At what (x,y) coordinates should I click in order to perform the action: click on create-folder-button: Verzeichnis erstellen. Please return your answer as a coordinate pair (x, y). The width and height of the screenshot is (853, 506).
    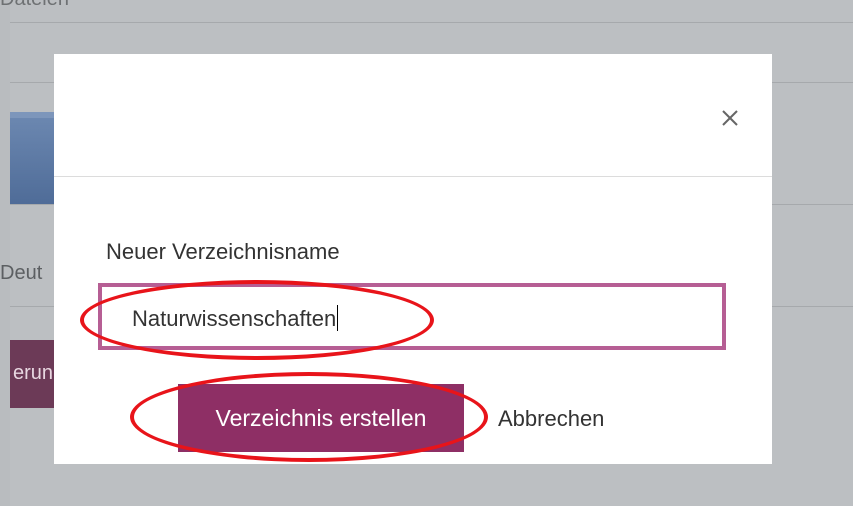
    Looking at the image, I should click on (321, 418).